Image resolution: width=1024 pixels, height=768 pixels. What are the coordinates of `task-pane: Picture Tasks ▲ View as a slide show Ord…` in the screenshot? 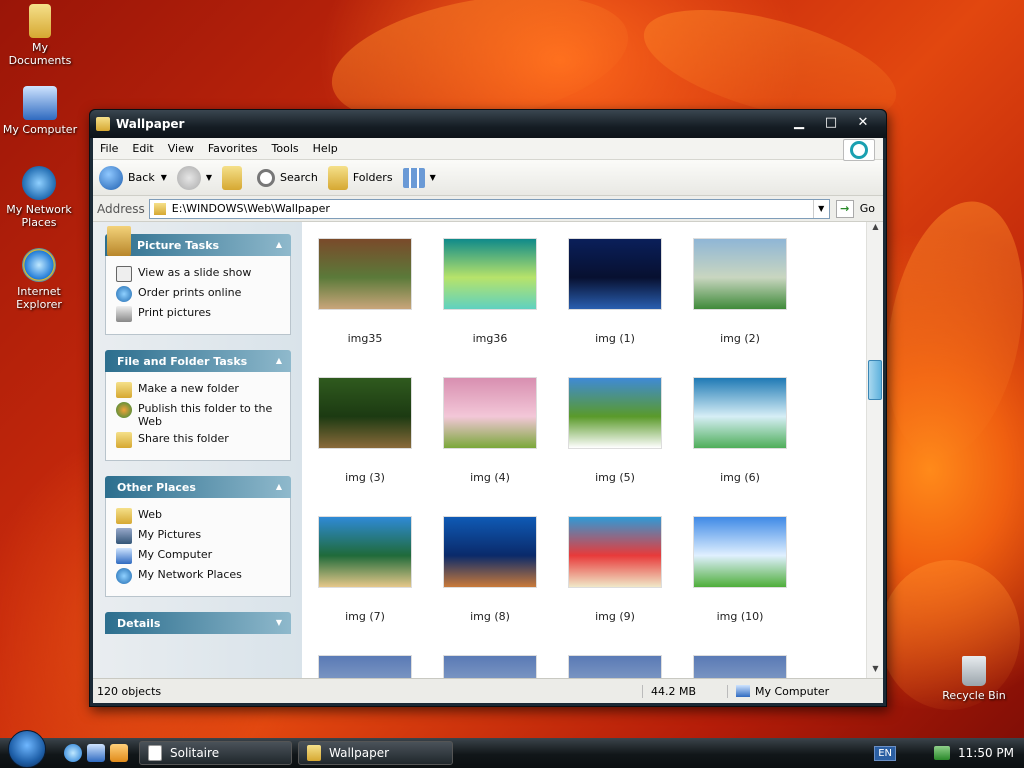 It's located at (197, 450).